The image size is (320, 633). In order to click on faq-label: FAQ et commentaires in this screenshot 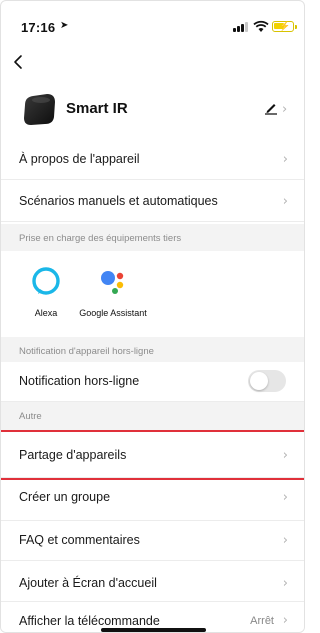, I will do `click(79, 540)`.